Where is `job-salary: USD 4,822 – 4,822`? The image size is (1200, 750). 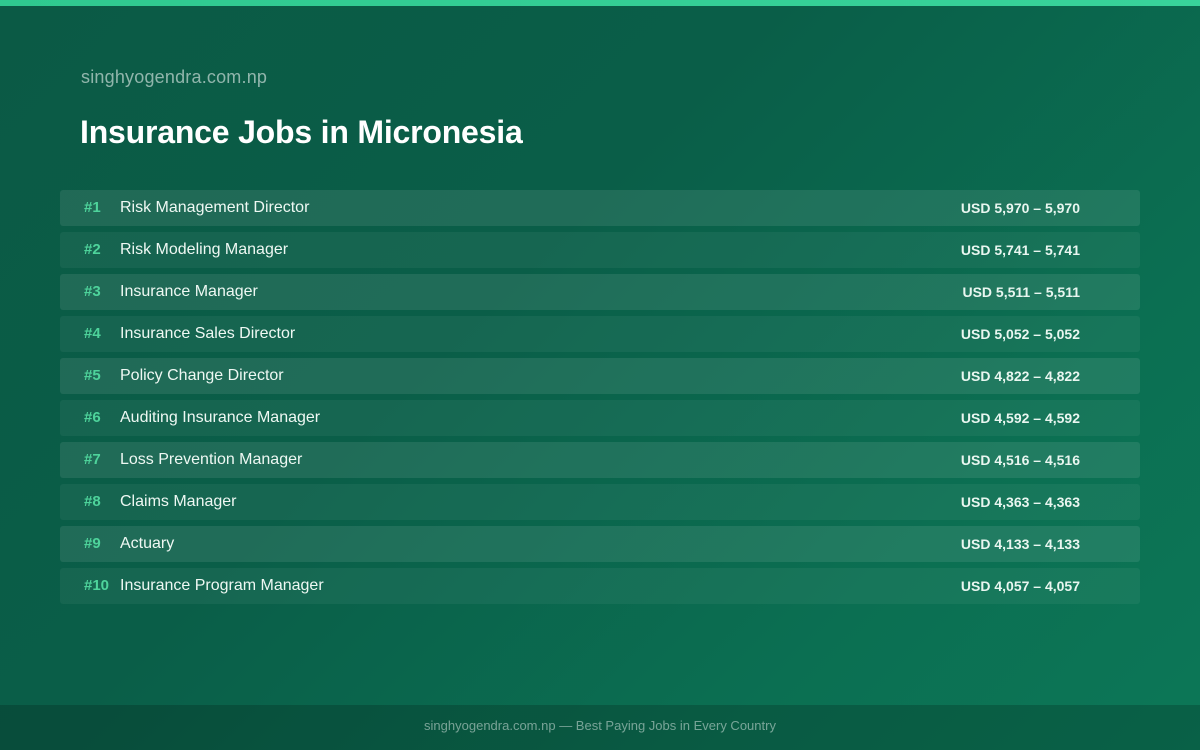 job-salary: USD 4,822 – 4,822 is located at coordinates (1020, 376).